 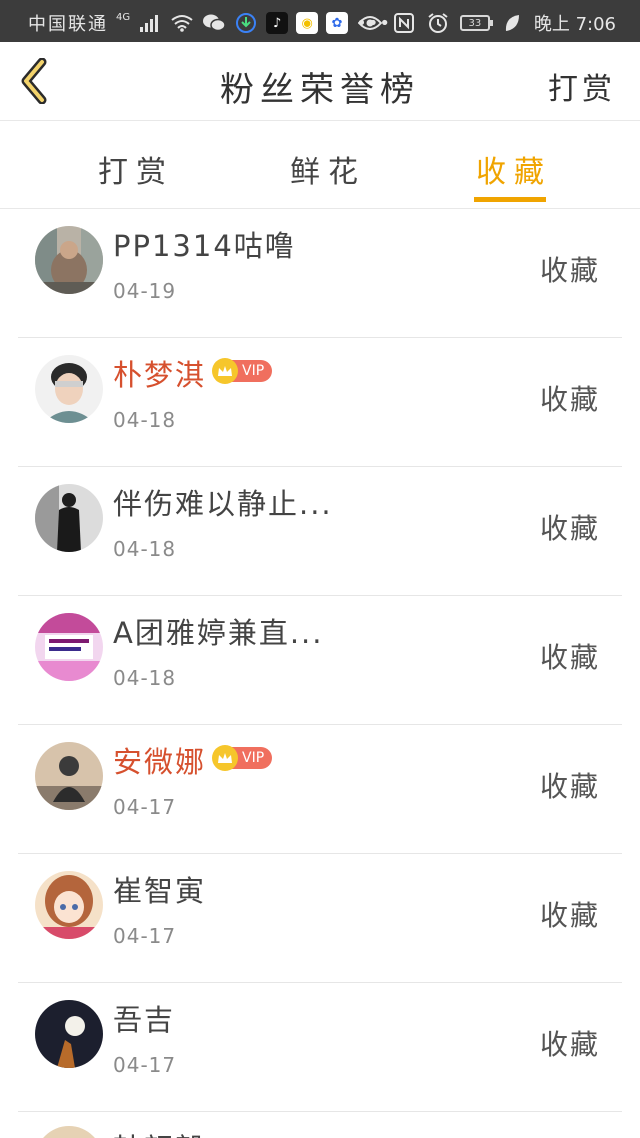 I want to click on status-right: 33 晚上 7:06, so click(x=486, y=23).